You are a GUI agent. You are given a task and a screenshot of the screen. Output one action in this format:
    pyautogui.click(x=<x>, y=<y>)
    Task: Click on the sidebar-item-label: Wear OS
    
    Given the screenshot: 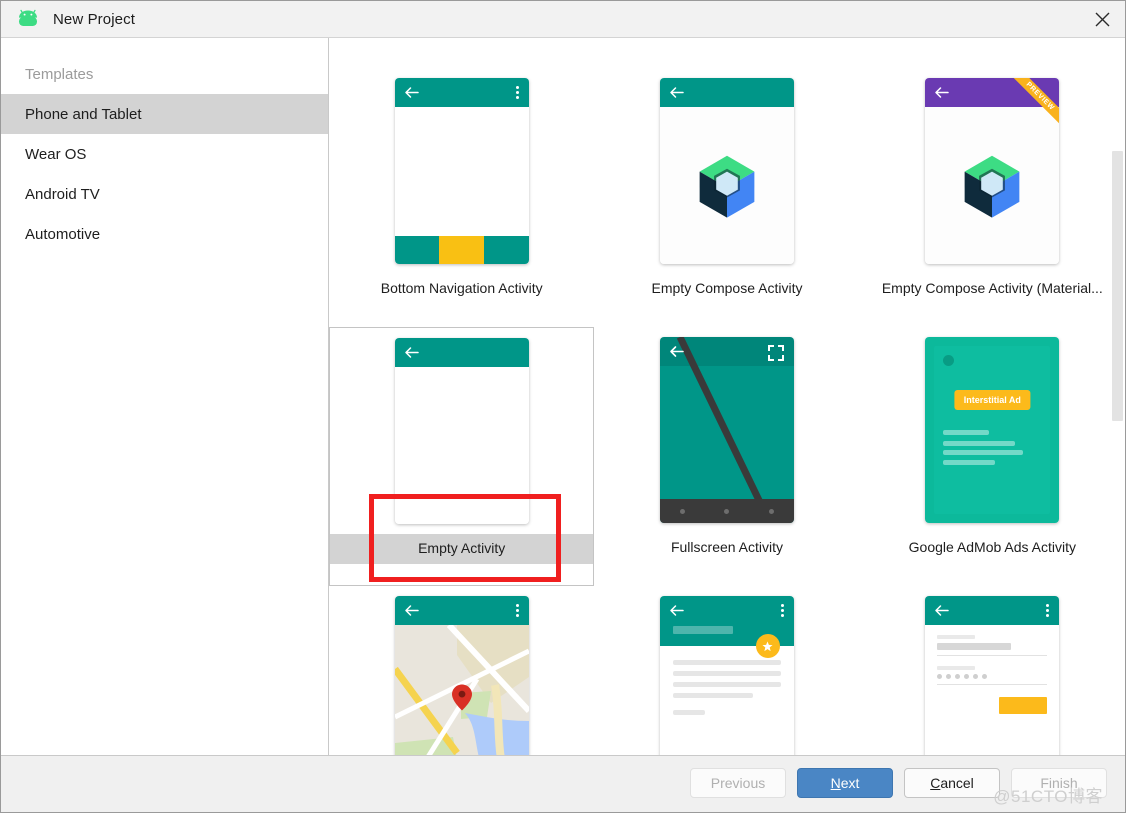 What is the action you would take?
    pyautogui.click(x=56, y=154)
    